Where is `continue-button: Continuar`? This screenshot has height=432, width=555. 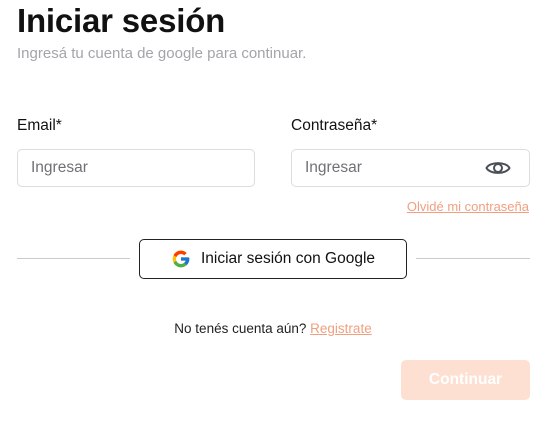
continue-button: Continuar is located at coordinates (465, 380).